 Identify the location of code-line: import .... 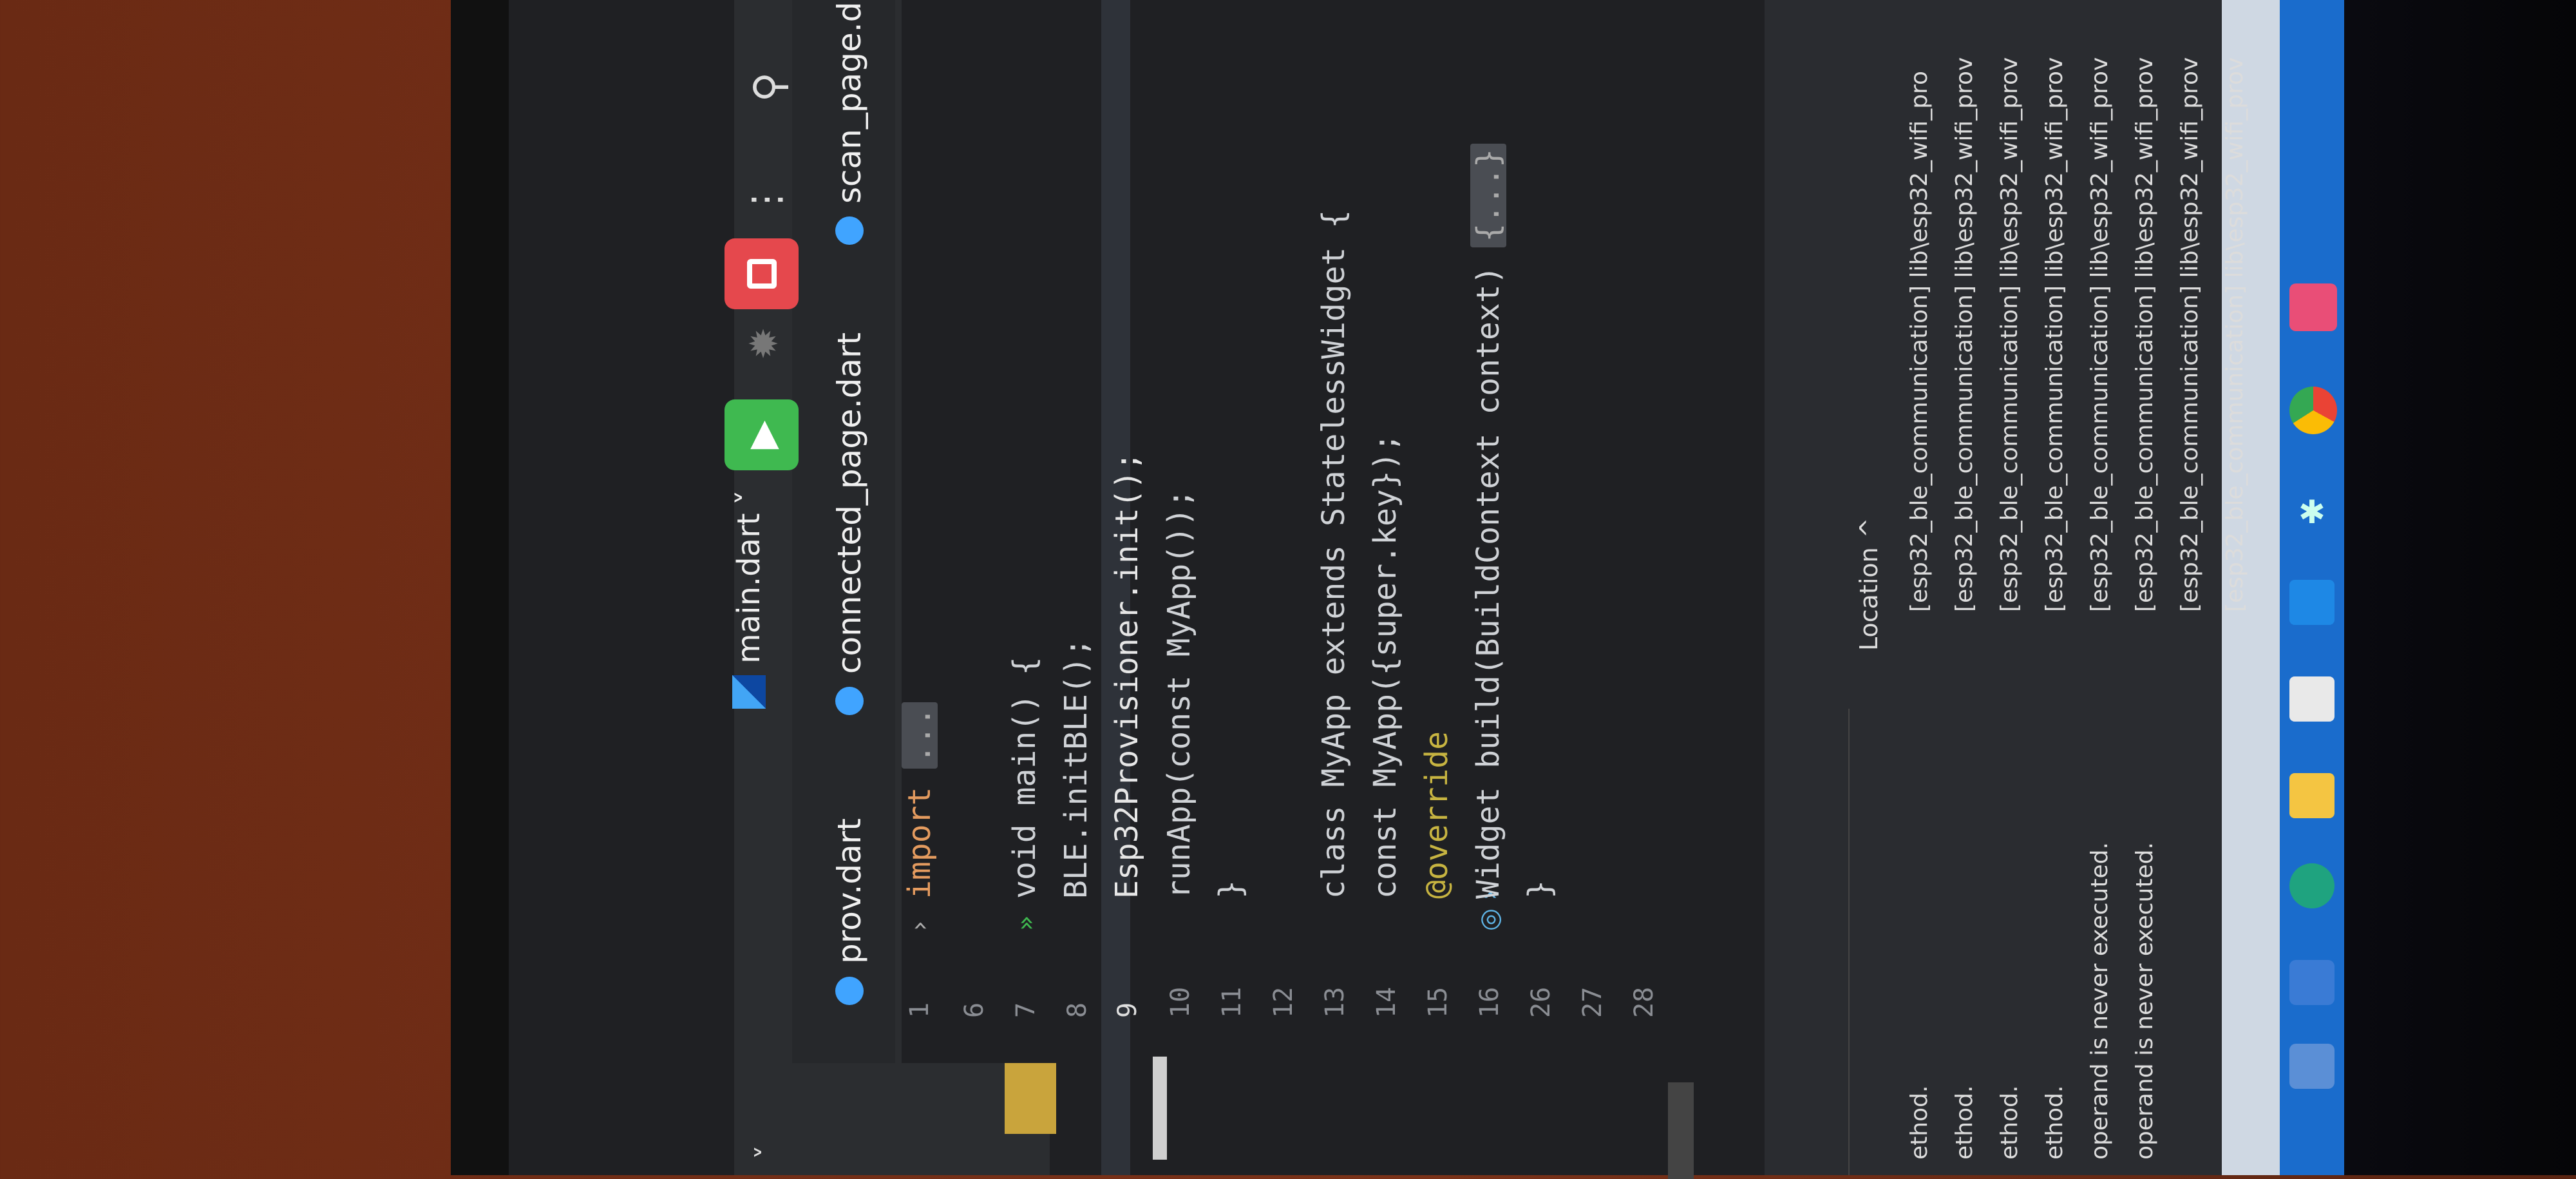
(920, 800).